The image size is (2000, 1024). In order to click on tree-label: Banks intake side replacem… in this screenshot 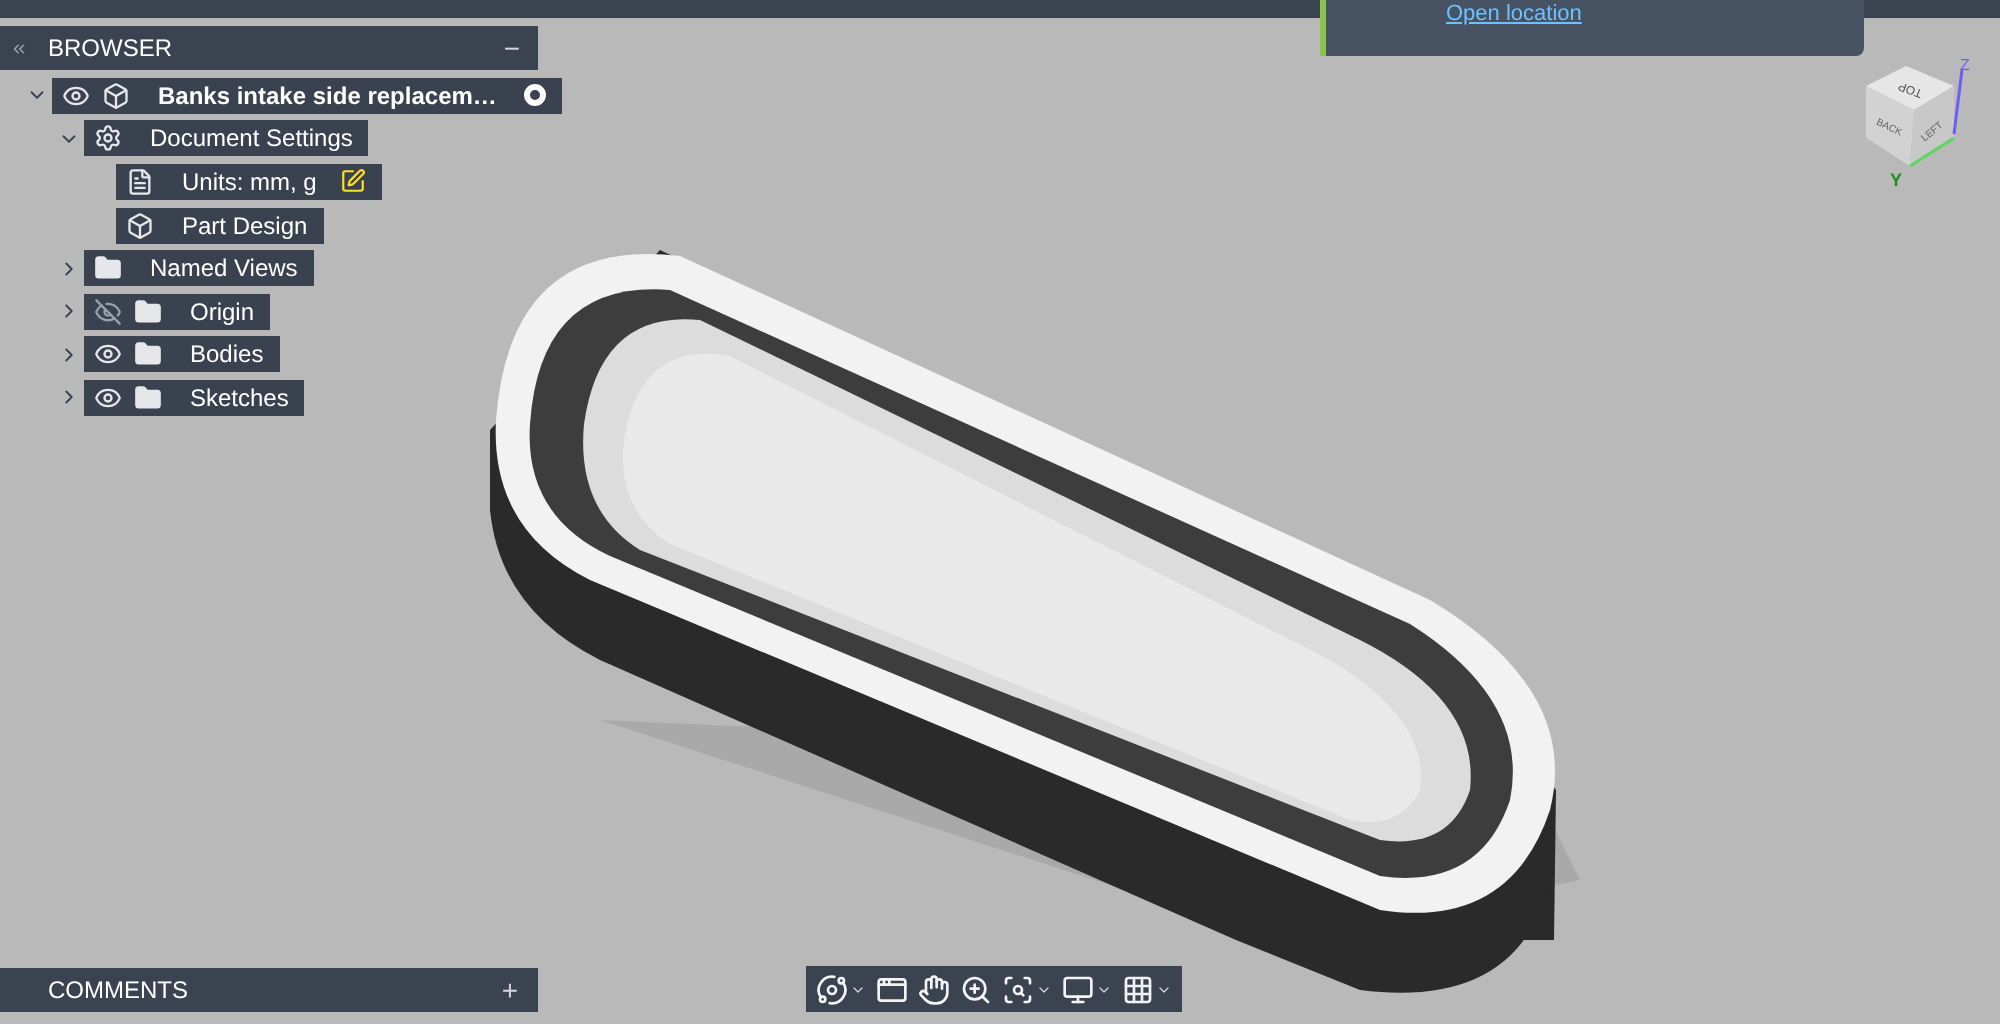, I will do `click(327, 96)`.